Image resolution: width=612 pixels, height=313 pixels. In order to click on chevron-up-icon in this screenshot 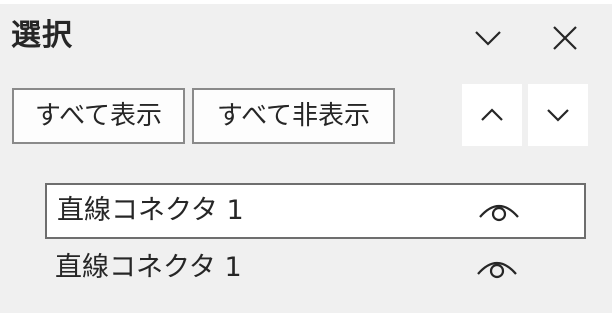, I will do `click(492, 114)`.